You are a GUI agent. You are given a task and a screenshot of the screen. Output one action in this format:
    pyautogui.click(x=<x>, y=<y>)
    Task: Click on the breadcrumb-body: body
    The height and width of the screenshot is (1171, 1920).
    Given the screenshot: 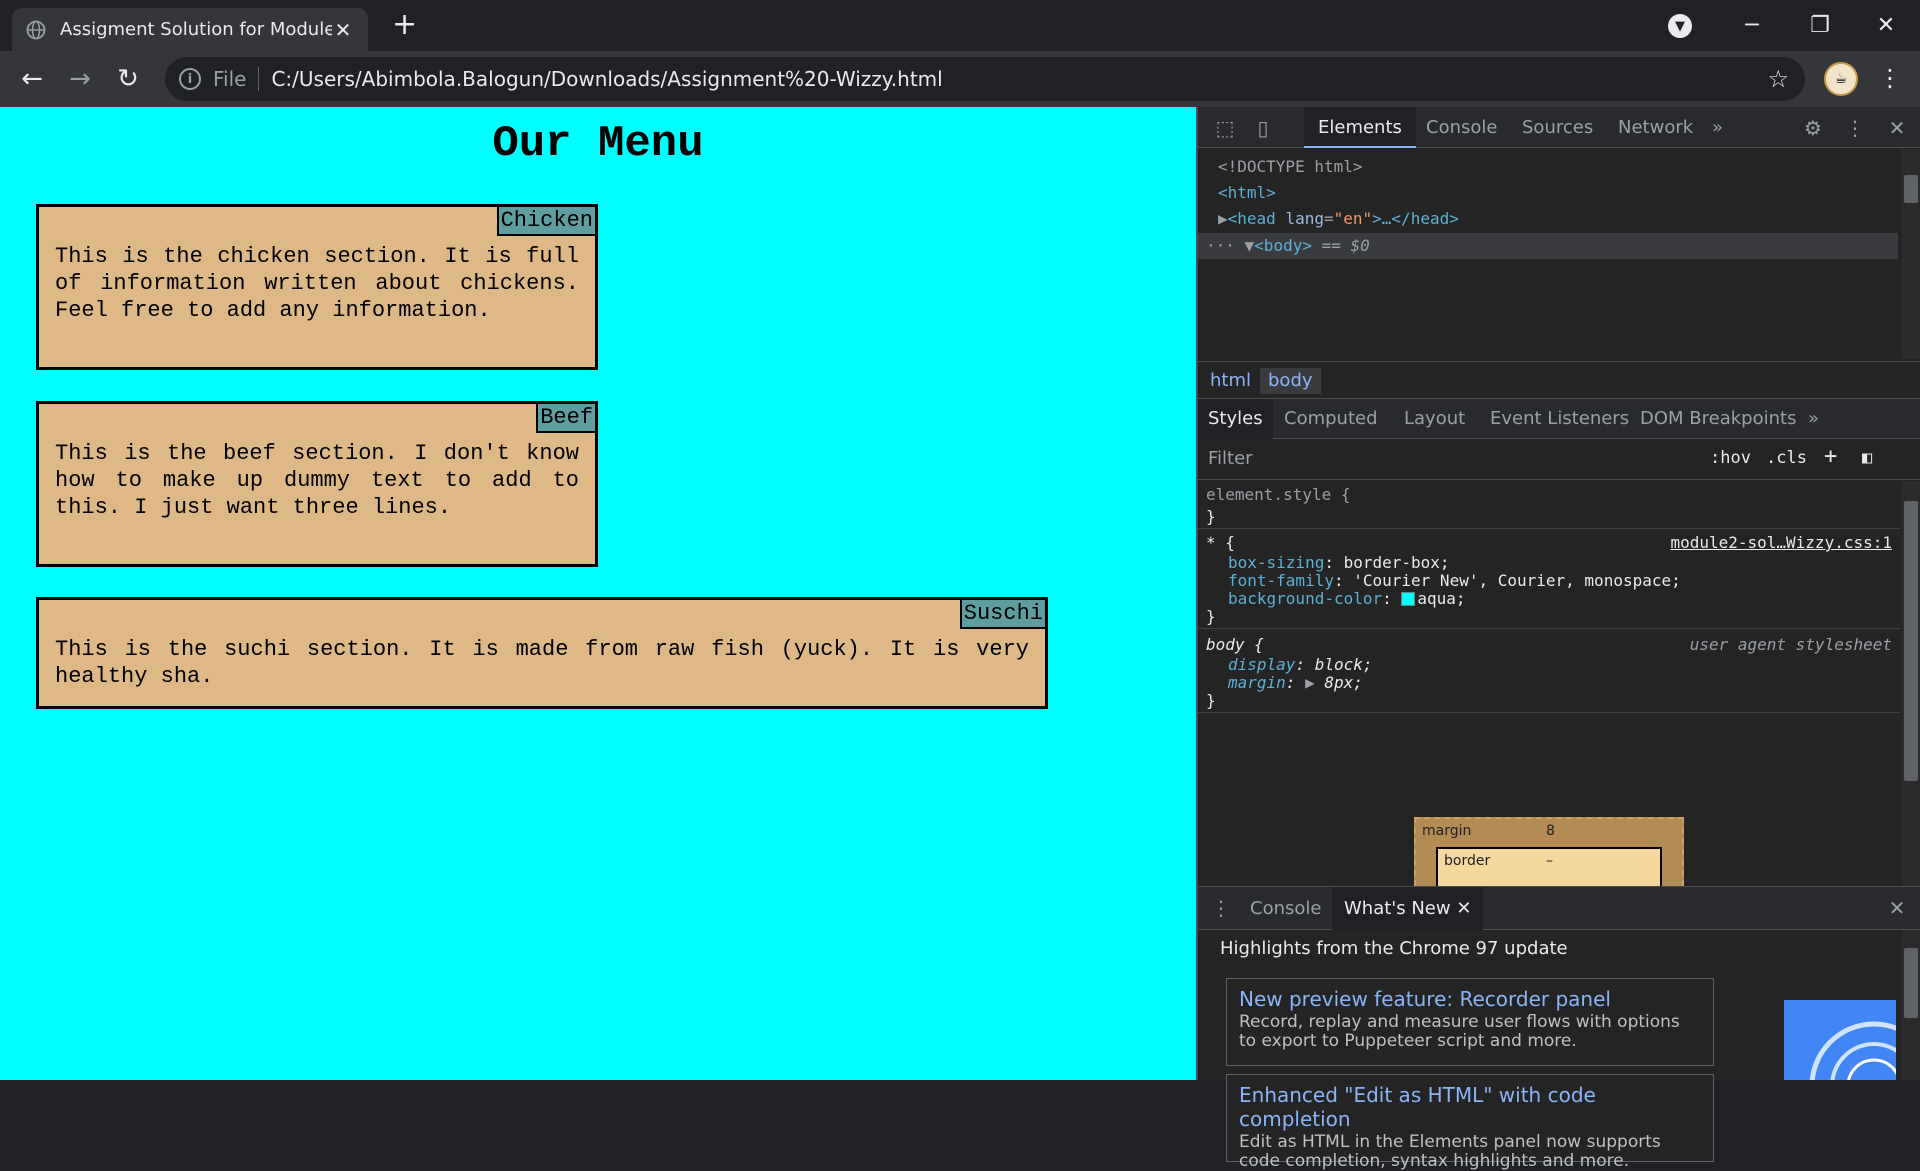 What is the action you would take?
    pyautogui.click(x=1290, y=381)
    